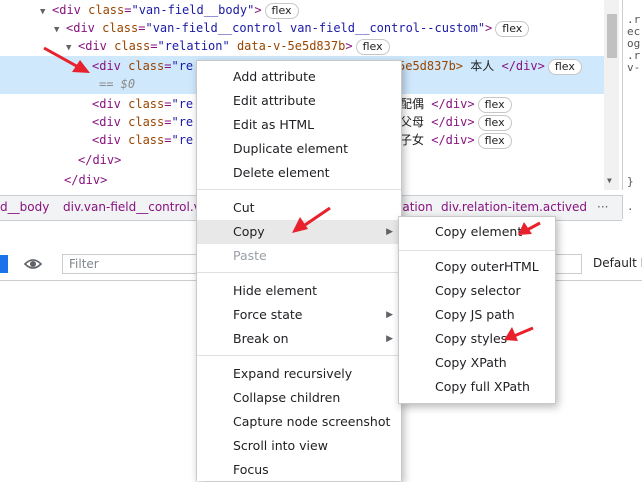  What do you see at coordinates (529, 228) in the screenshot?
I see `arrow-copy-element` at bounding box center [529, 228].